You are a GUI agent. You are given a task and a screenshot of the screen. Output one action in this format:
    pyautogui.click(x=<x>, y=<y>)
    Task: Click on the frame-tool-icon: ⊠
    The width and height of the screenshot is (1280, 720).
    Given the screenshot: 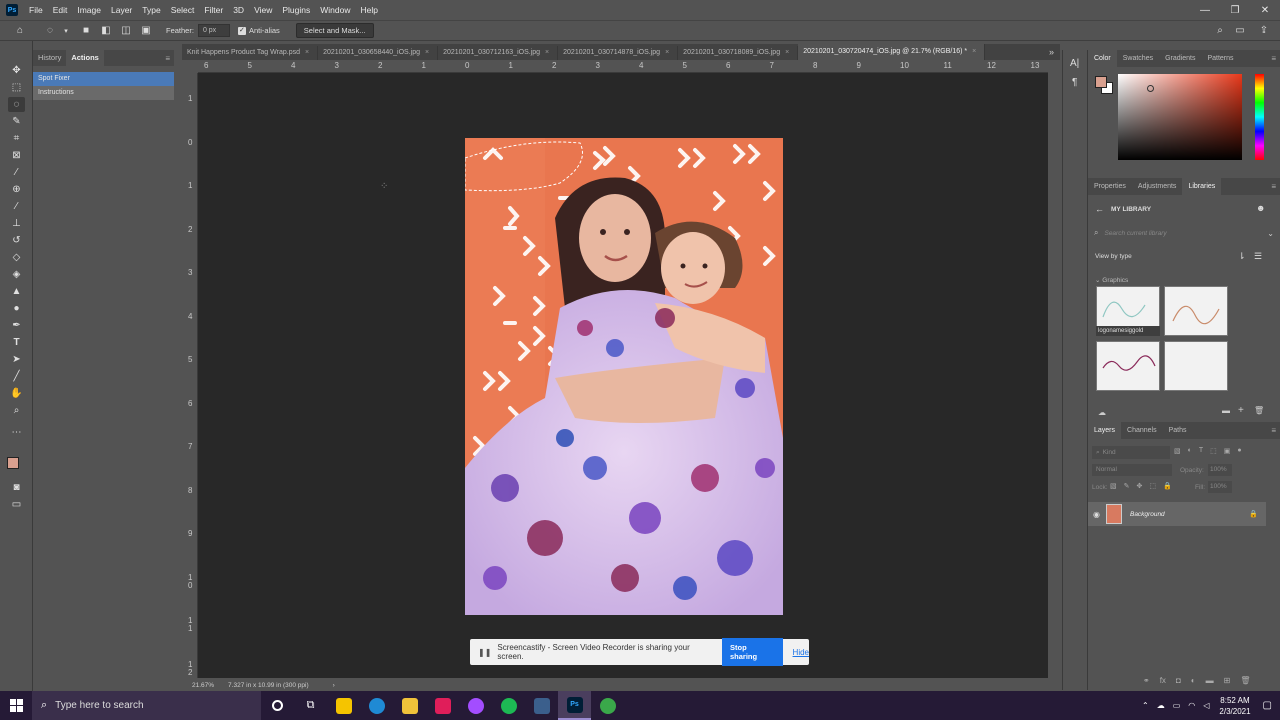 What is the action you would take?
    pyautogui.click(x=16, y=155)
    